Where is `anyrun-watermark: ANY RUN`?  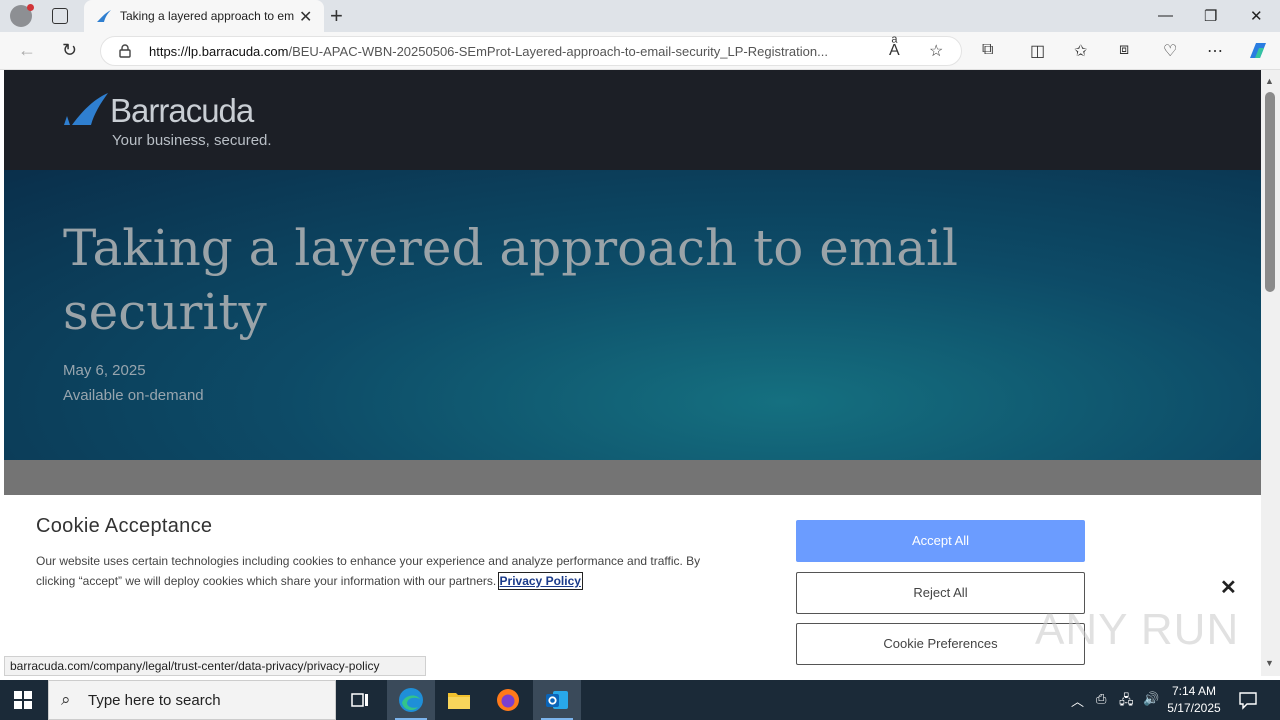
anyrun-watermark: ANY RUN is located at coordinates (1137, 629).